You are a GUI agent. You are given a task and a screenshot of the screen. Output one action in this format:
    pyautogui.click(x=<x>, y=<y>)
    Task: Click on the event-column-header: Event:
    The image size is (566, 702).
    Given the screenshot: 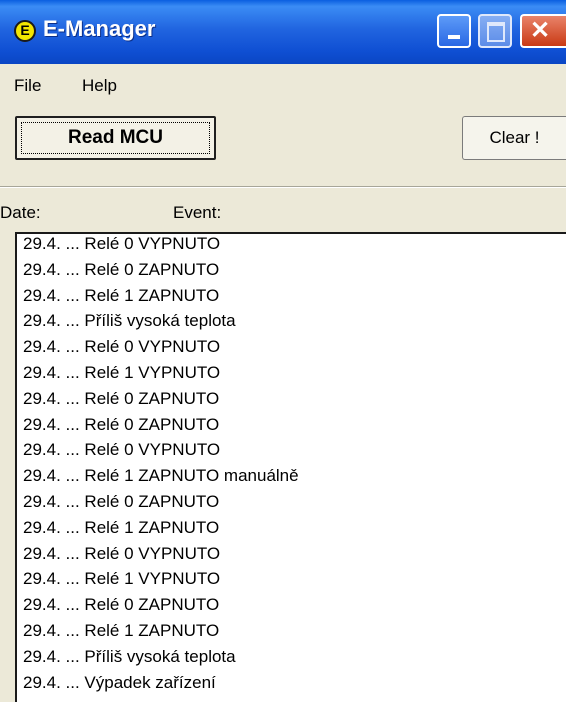 What is the action you would take?
    pyautogui.click(x=197, y=212)
    